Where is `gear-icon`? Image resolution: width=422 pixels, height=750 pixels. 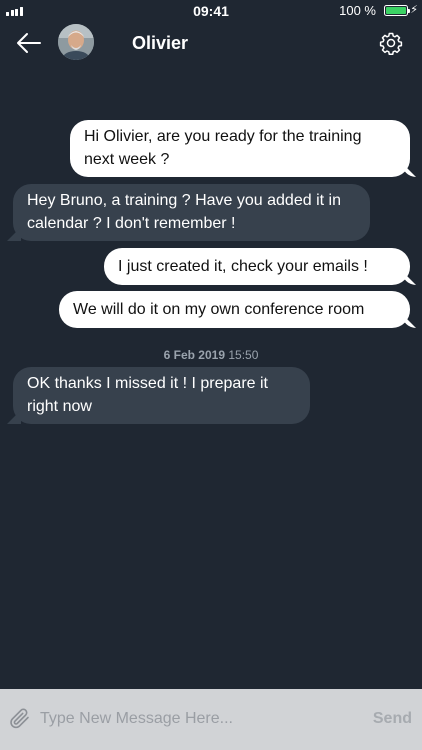 gear-icon is located at coordinates (391, 43).